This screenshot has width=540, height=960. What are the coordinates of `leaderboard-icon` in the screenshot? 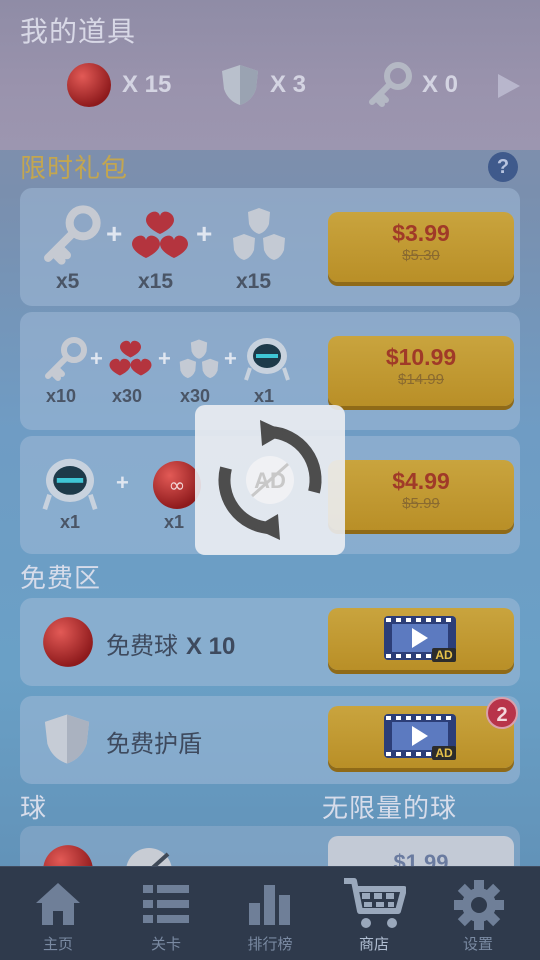 It's located at (269, 905).